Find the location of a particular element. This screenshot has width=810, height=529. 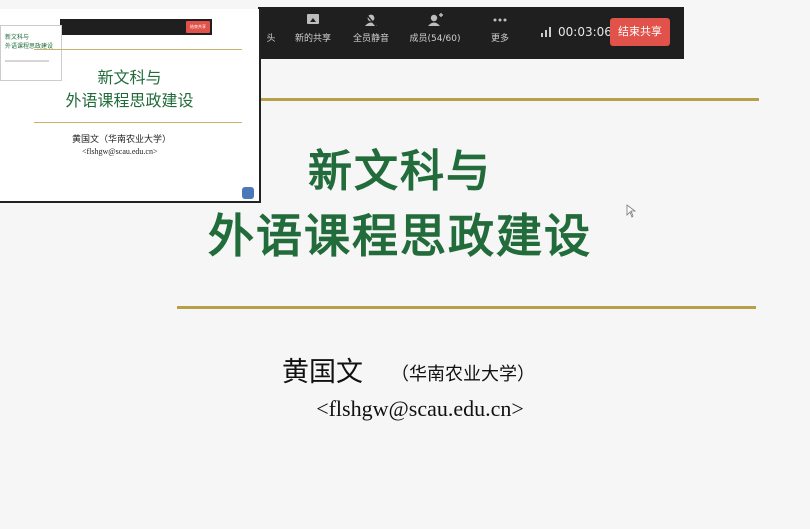

share-screen-icon is located at coordinates (313, 19).